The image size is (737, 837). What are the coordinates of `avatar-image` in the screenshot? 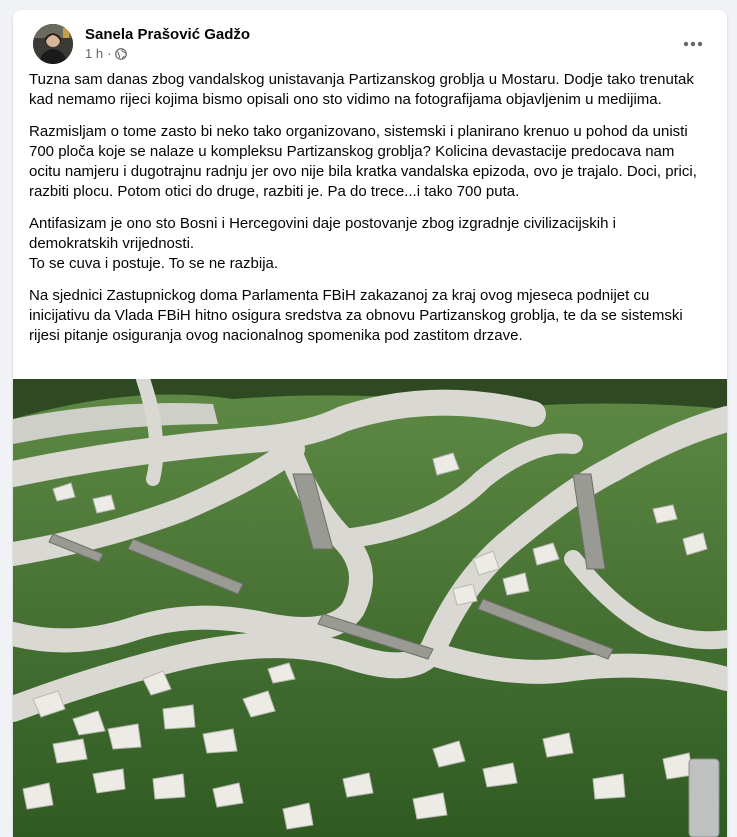 It's located at (53, 44).